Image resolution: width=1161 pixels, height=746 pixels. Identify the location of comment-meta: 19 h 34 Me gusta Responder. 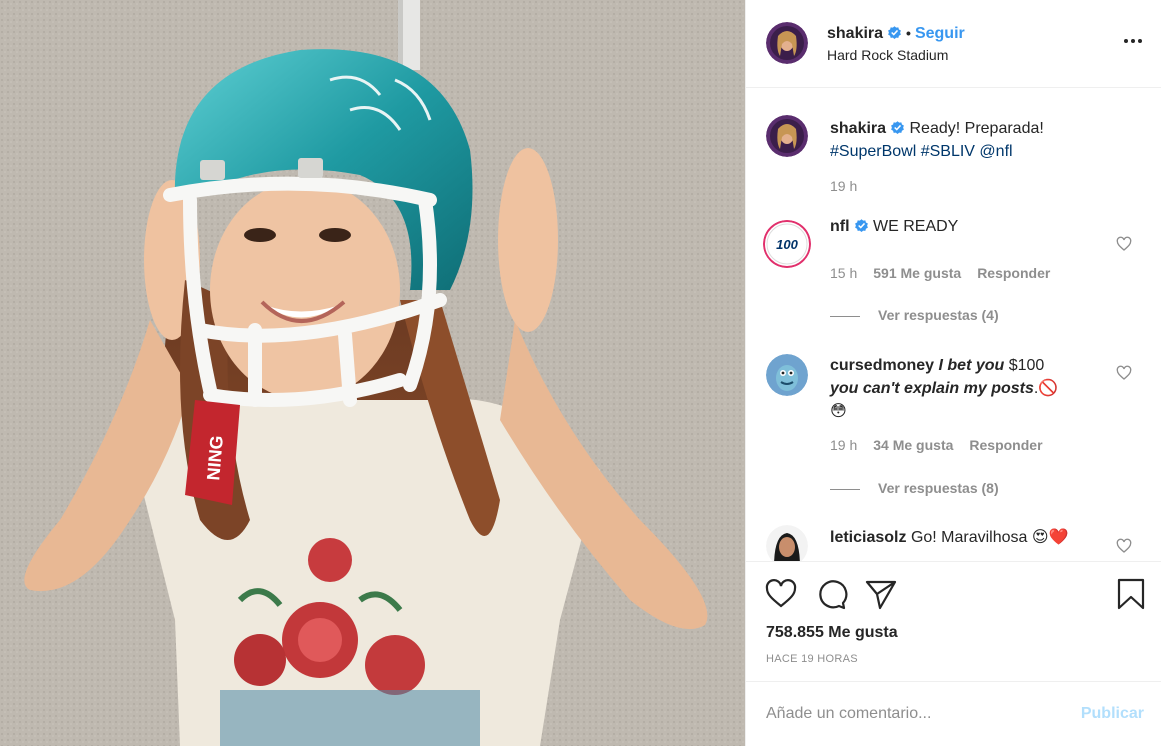
(944, 445).